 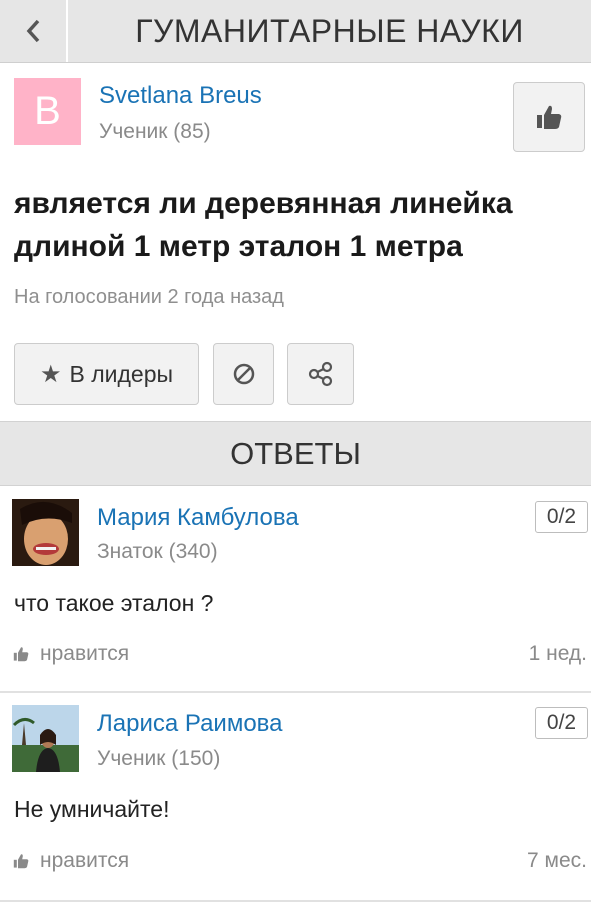 I want to click on author-rank: Ученик (85), so click(x=155, y=131).